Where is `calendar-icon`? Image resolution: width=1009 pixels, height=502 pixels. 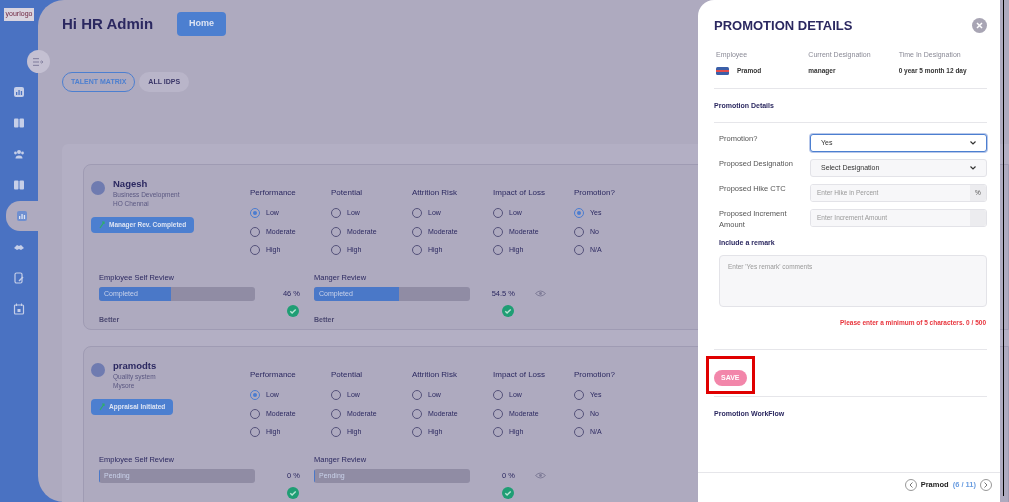 calendar-icon is located at coordinates (19, 308).